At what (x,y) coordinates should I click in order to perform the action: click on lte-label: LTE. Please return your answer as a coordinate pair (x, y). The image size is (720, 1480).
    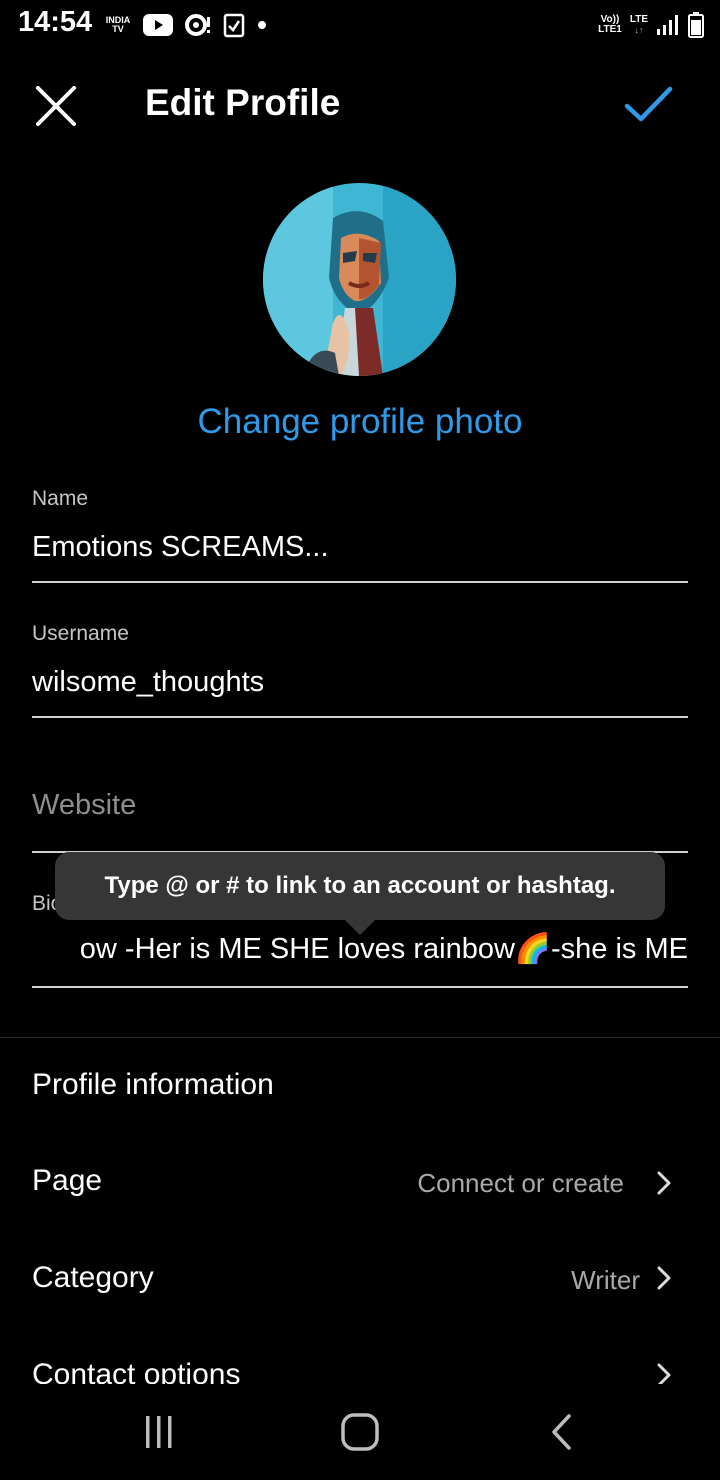
    Looking at the image, I should click on (638, 19).